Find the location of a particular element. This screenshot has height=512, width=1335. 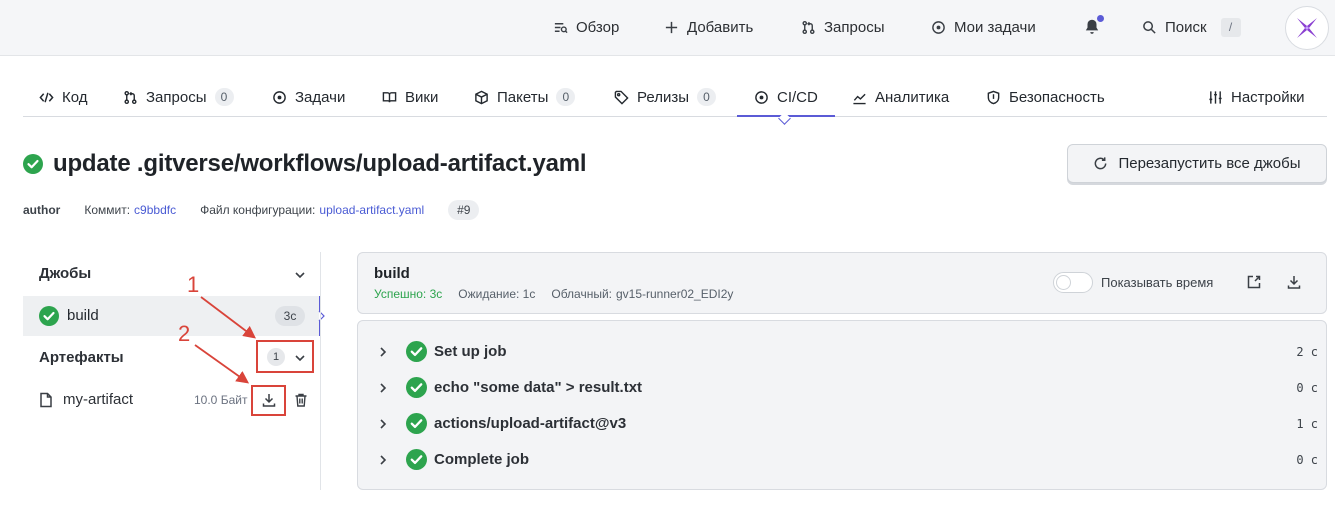

user-avatar is located at coordinates (1307, 28).